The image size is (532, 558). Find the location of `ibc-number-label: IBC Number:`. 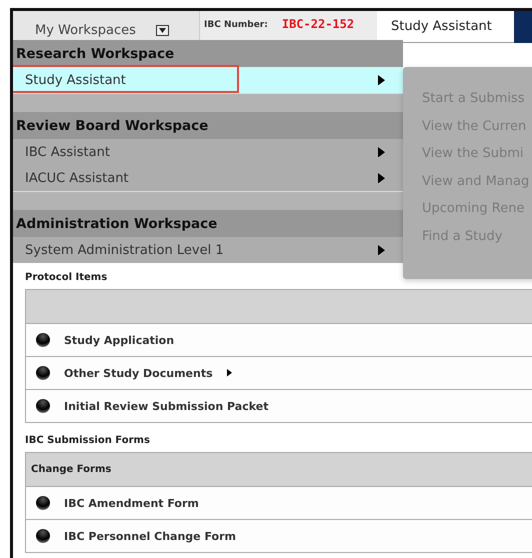

ibc-number-label: IBC Number: is located at coordinates (236, 25).